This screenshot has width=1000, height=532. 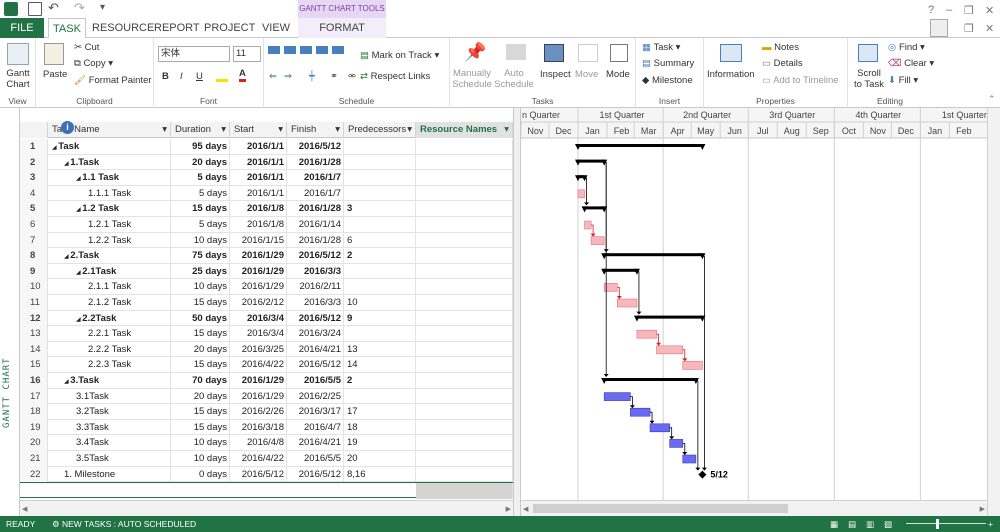 I want to click on table-row: 14 2.2.2 Task 20 days 2016/3/25 2016/4/21 13, so click(x=266, y=349).